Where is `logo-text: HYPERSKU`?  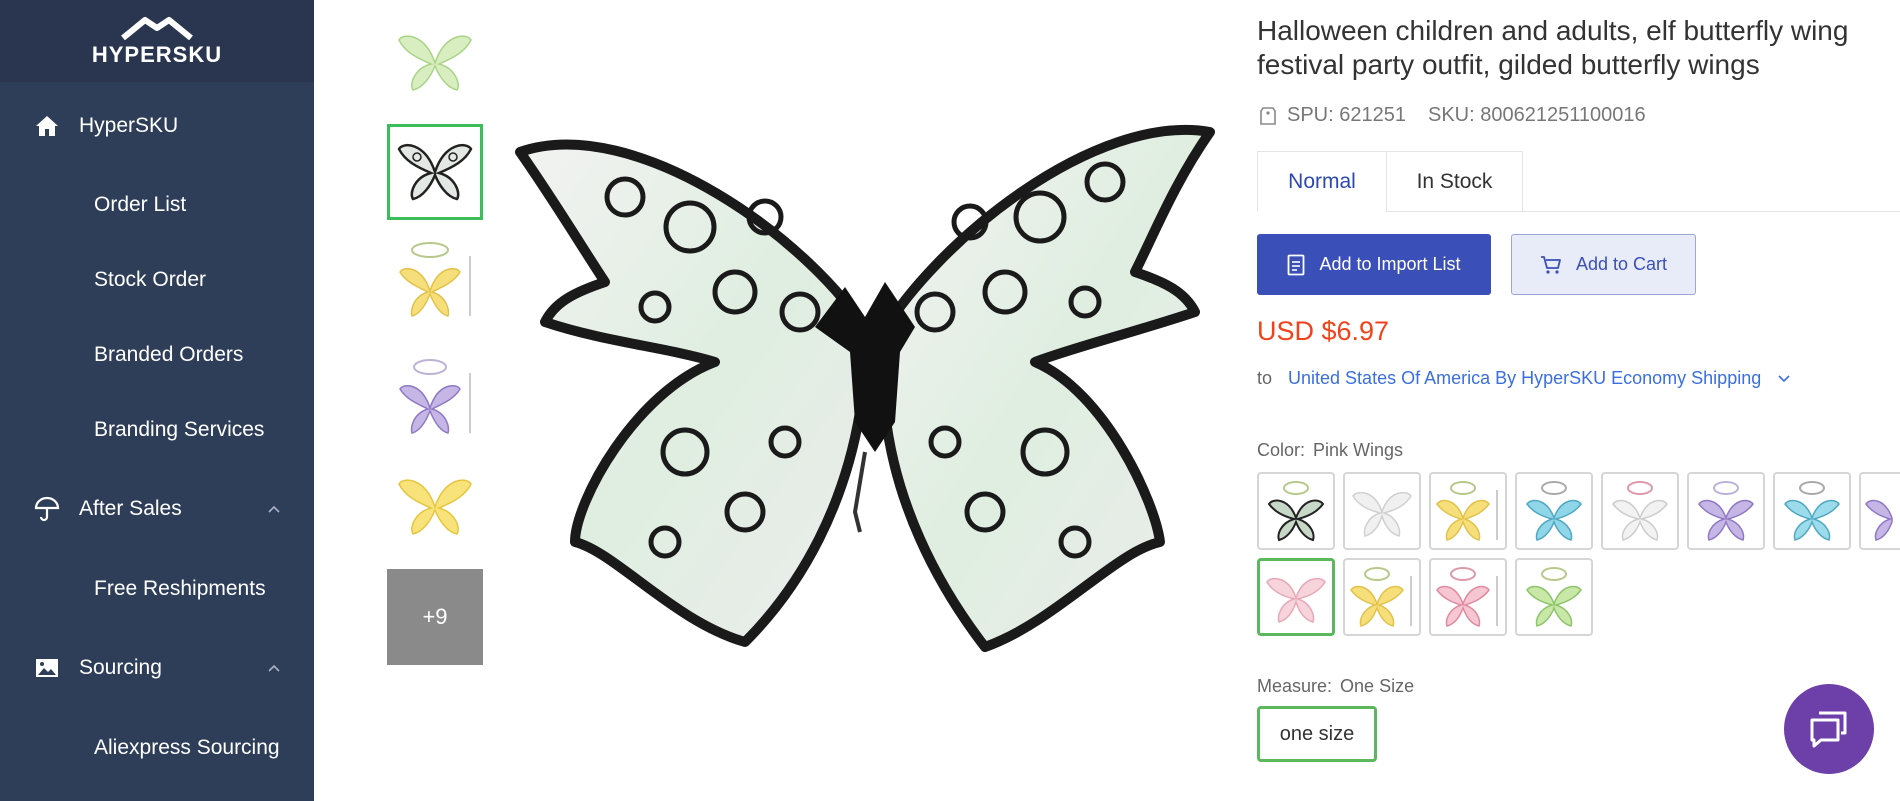 logo-text: HYPERSKU is located at coordinates (157, 54).